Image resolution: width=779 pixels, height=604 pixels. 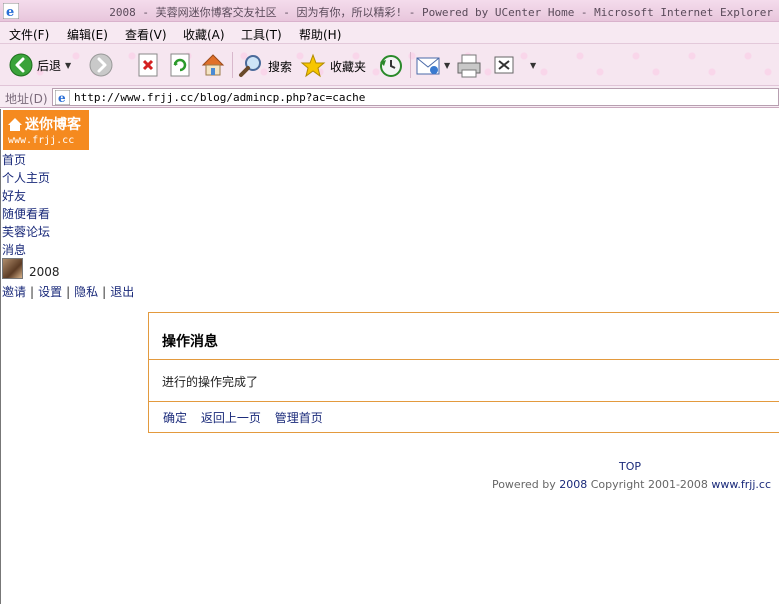 I want to click on back-dropdown-icon: ▼, so click(x=68, y=65).